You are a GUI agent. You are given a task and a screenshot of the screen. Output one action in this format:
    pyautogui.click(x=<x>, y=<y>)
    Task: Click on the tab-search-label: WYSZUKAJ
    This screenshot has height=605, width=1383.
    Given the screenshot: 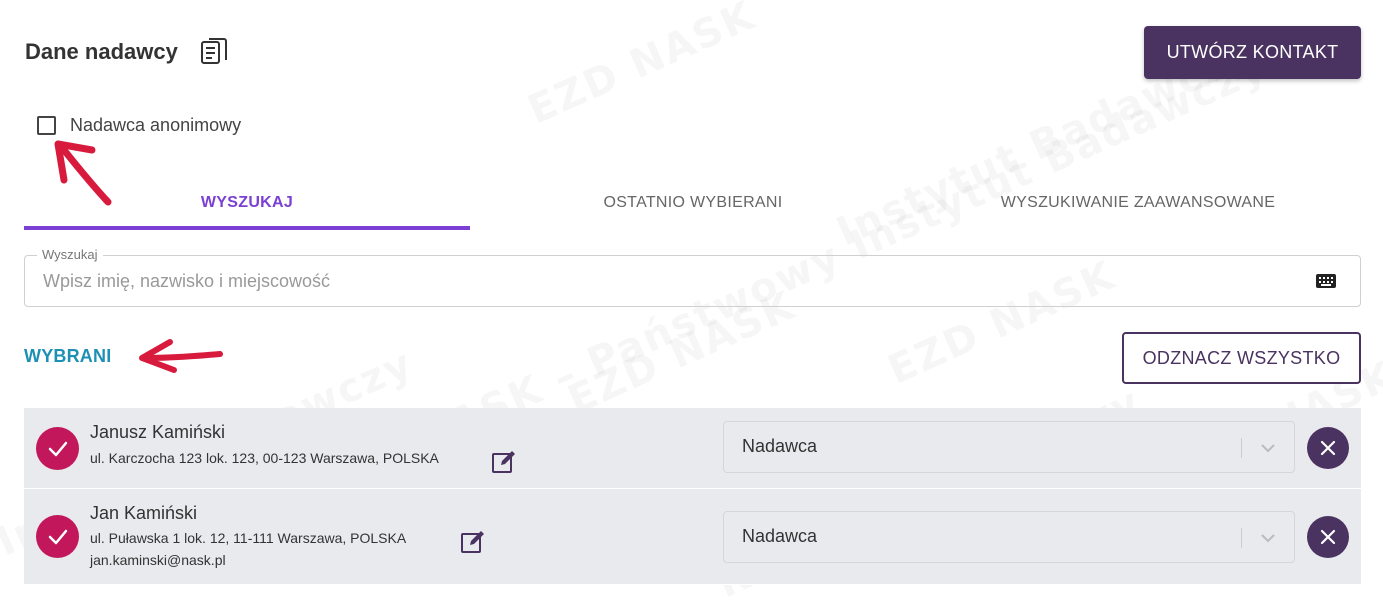 What is the action you would take?
    pyautogui.click(x=247, y=202)
    